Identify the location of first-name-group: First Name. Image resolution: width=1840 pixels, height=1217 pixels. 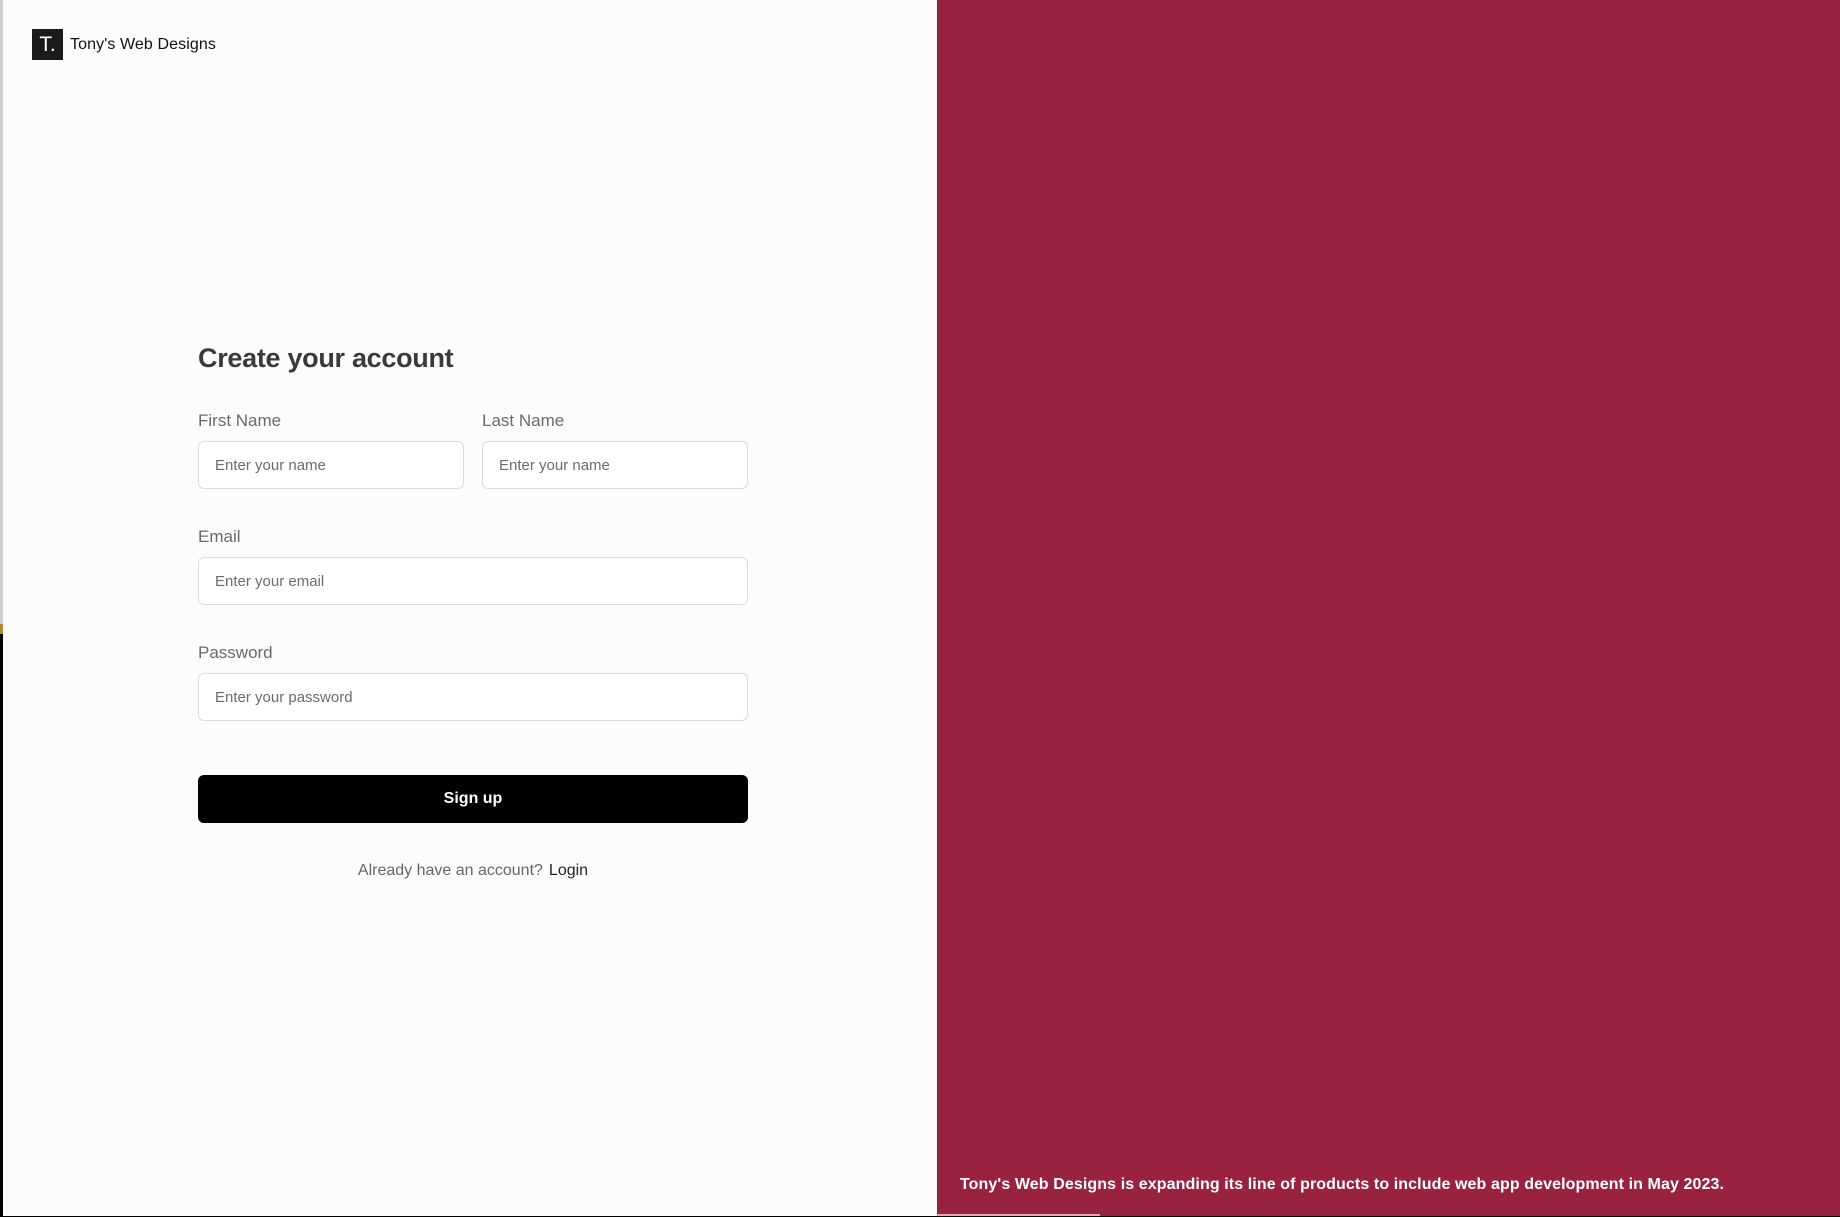
(331, 450).